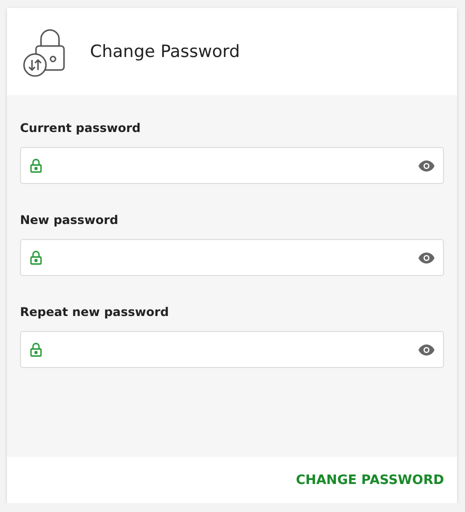 This screenshot has width=465, height=512. What do you see at coordinates (165, 52) in the screenshot?
I see `dialog-title: Change Password` at bounding box center [165, 52].